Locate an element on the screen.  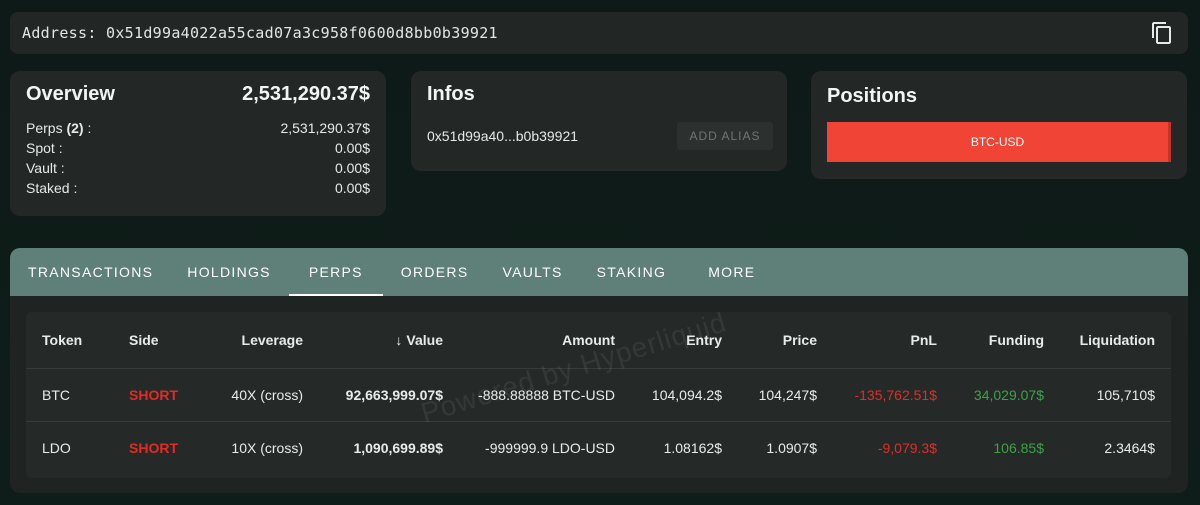
tab-vaults: VAULTS is located at coordinates (532, 272).